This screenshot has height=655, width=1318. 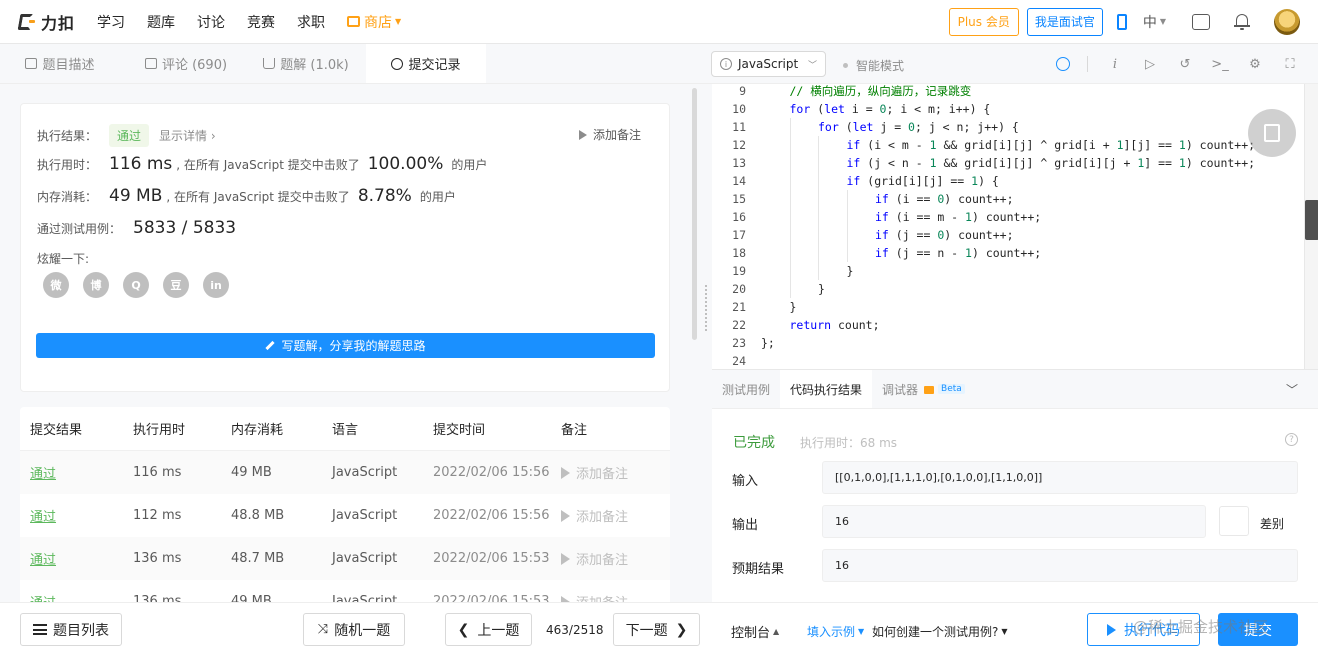 I want to click on row-time: 2022/02/06 15:56, so click(x=491, y=472).